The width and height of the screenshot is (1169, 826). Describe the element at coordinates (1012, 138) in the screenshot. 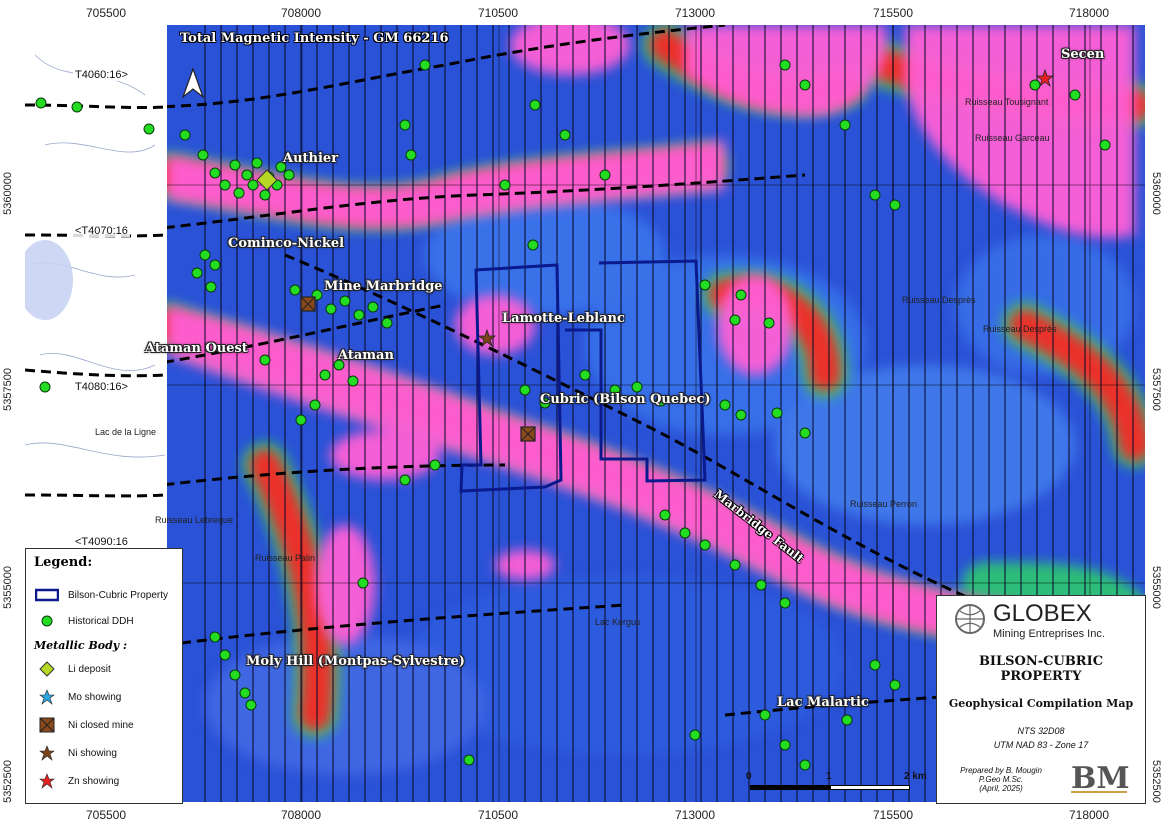

I see `svg-text: Ruisseau Garceau` at that location.